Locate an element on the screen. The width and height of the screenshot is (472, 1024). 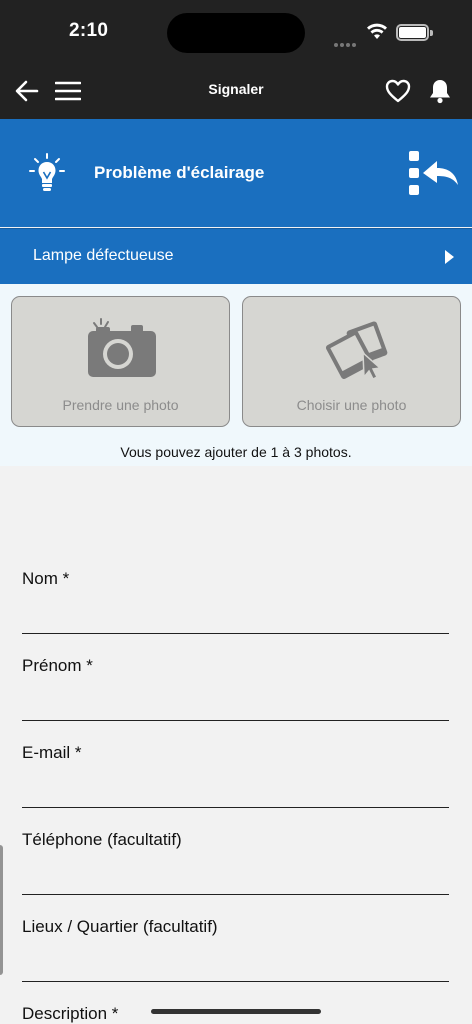
email-field: E-mail * is located at coordinates (235, 786).